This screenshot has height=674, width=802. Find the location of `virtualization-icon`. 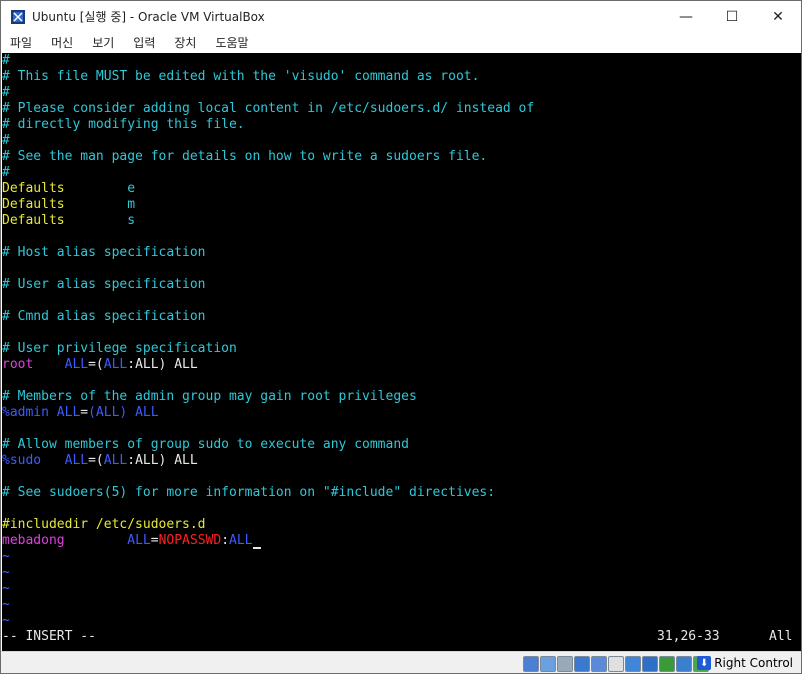

virtualization-icon is located at coordinates (684, 664).